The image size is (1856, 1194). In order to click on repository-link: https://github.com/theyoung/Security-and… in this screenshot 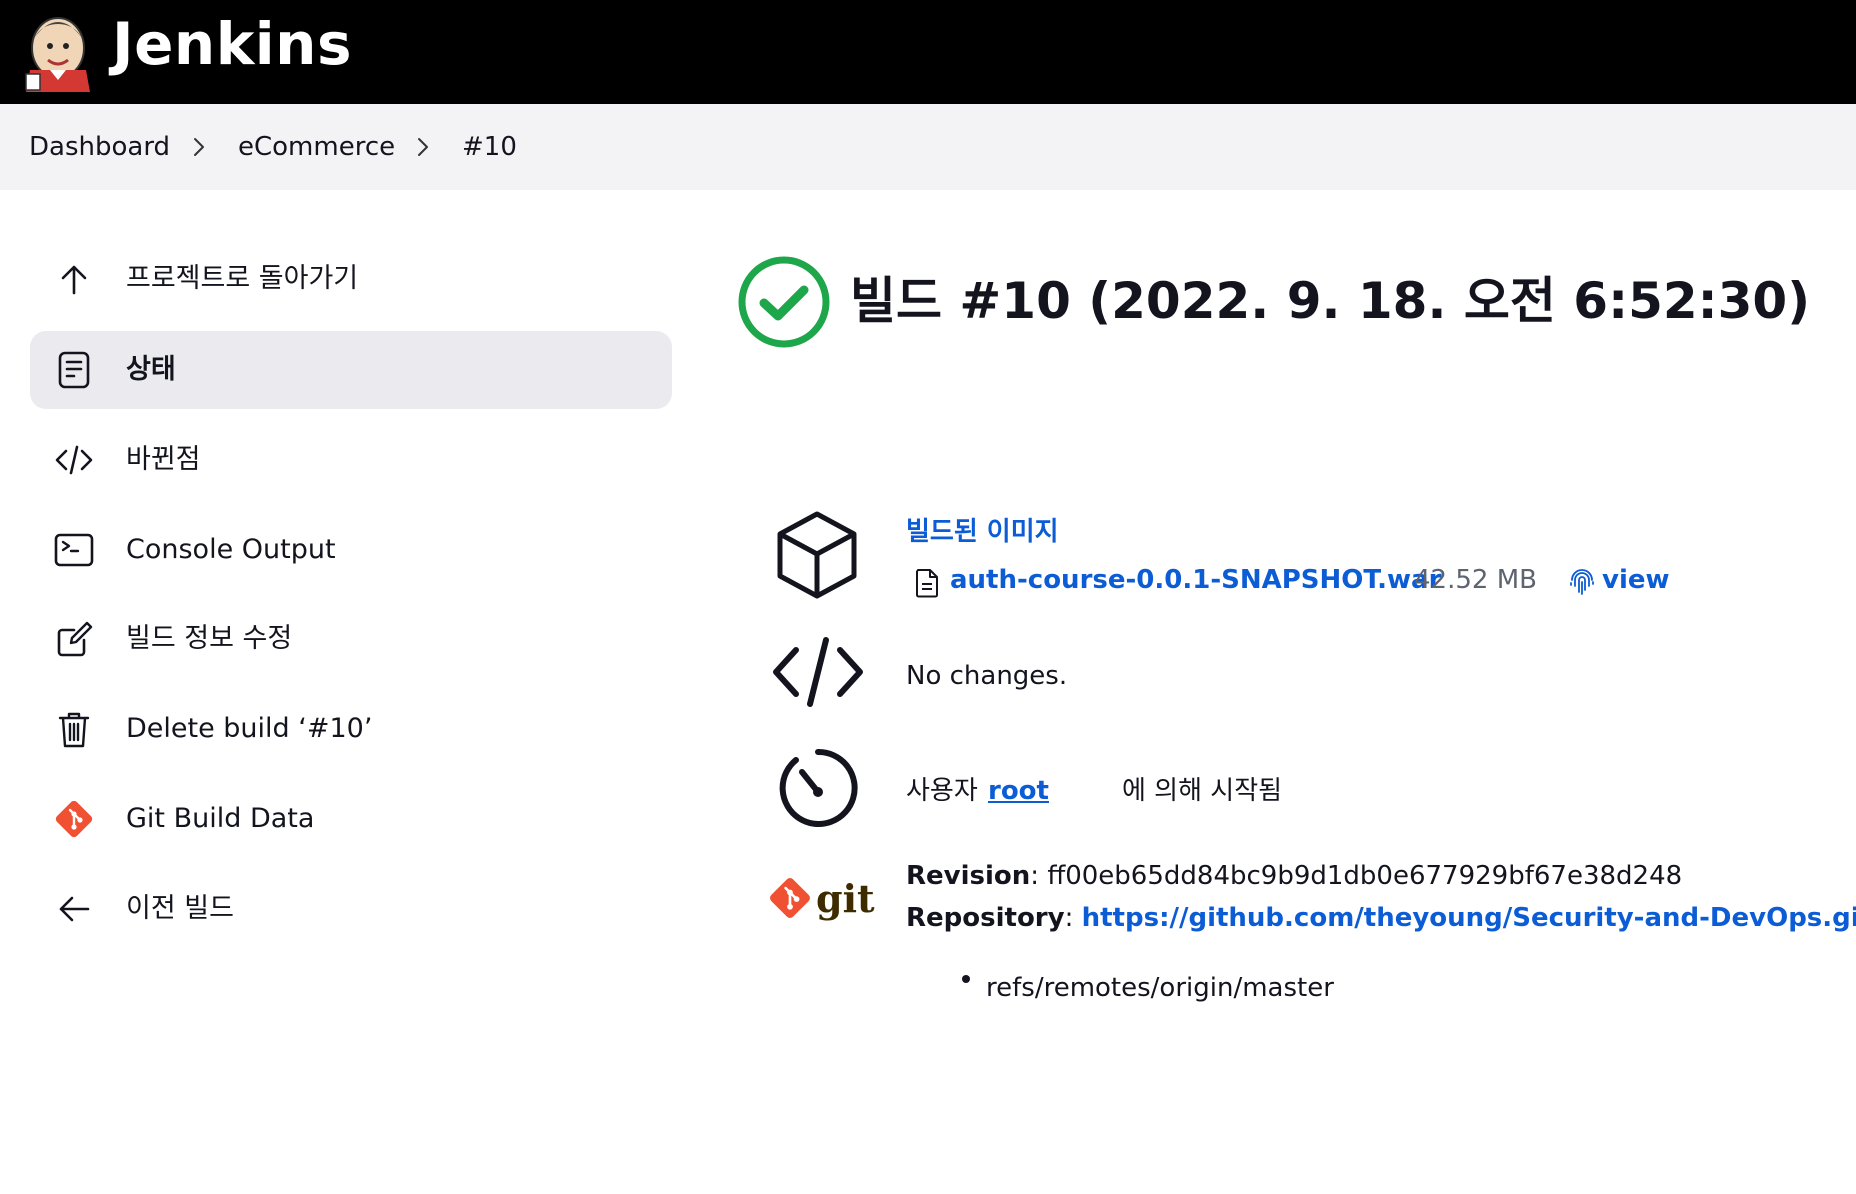, I will do `click(1469, 918)`.